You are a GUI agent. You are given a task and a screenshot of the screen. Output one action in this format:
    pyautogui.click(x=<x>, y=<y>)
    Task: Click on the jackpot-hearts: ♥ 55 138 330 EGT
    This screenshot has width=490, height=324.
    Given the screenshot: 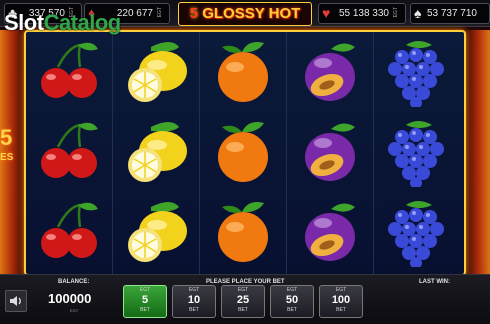 What is the action you would take?
    pyautogui.click(x=362, y=13)
    